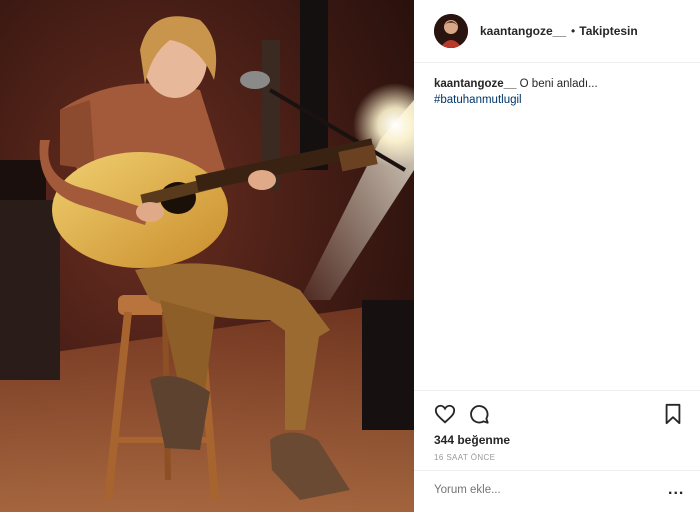  What do you see at coordinates (608, 31) in the screenshot?
I see `following-status-button: Takiptesin` at bounding box center [608, 31].